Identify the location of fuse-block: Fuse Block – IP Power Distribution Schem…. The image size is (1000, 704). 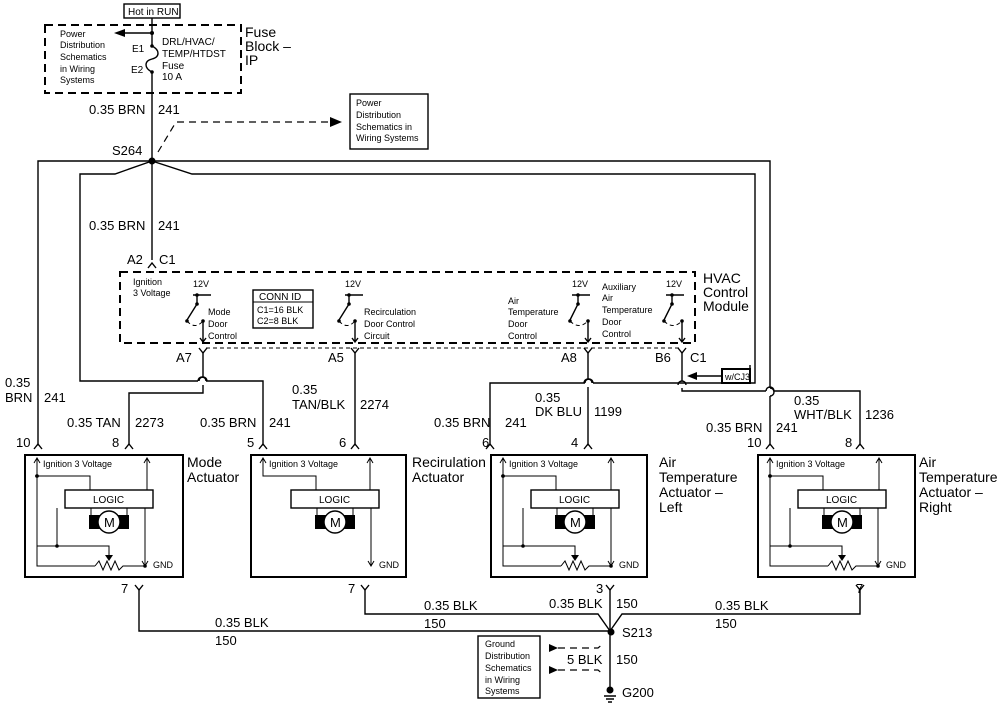
(167, 57).